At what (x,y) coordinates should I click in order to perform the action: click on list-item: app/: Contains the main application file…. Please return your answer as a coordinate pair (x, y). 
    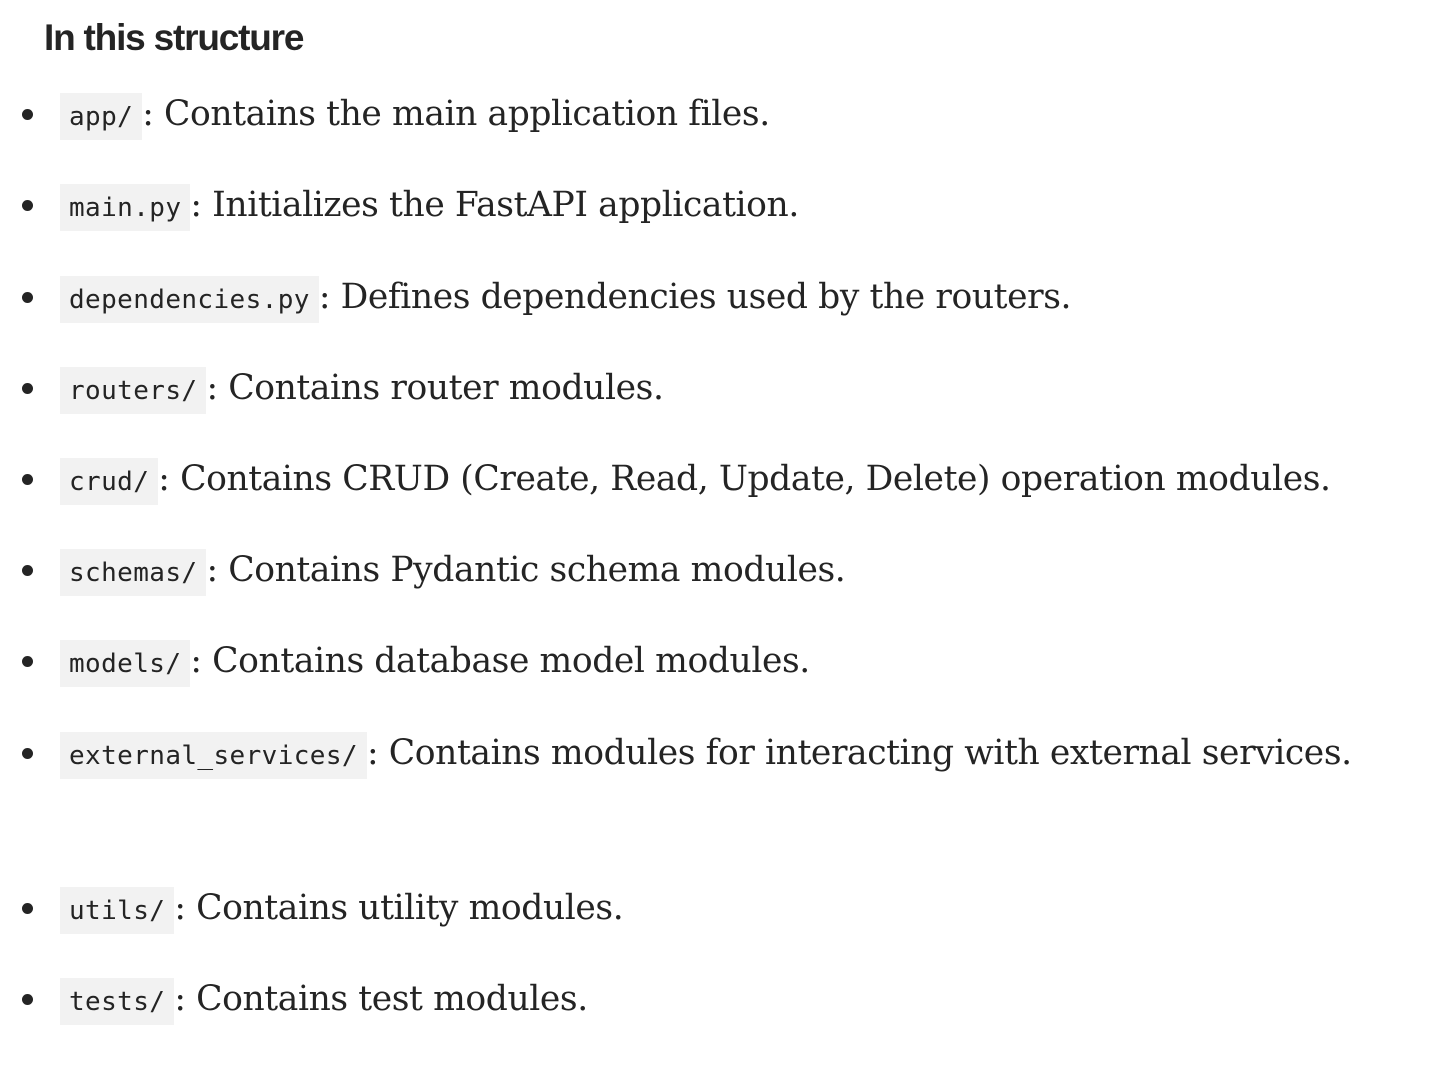
    Looking at the image, I should click on (691, 115).